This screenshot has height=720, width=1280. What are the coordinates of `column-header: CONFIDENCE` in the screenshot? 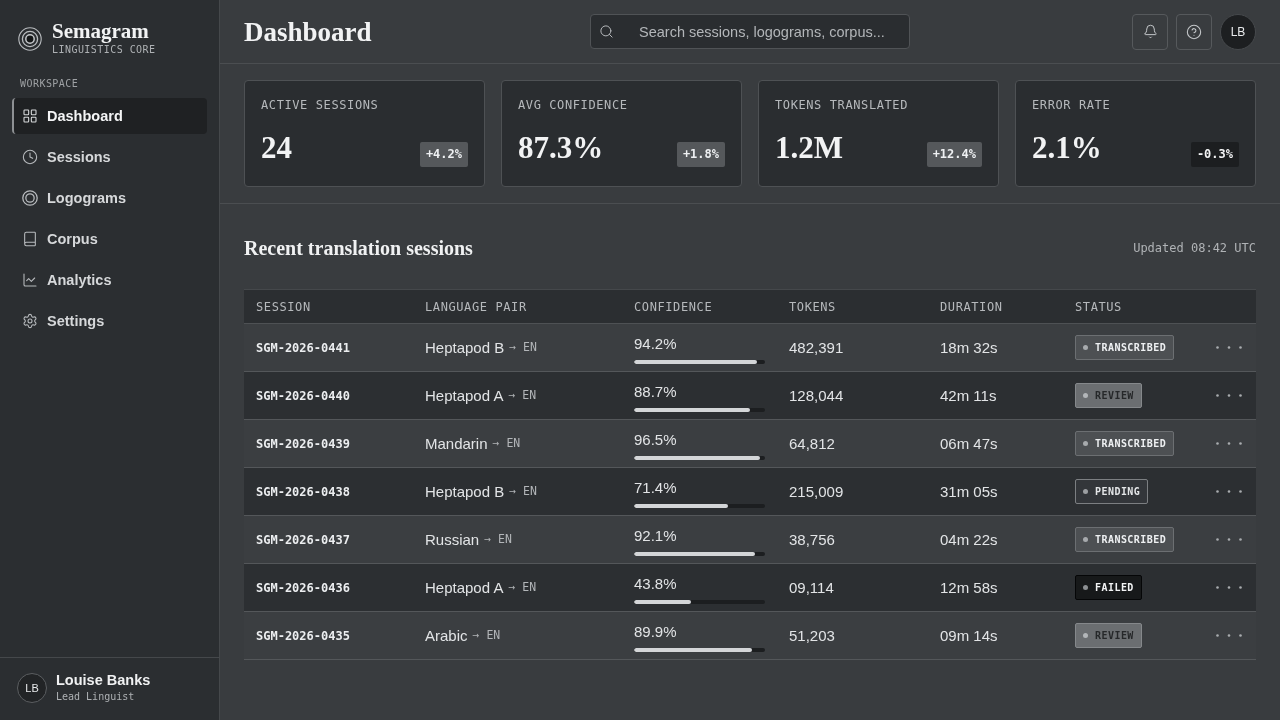 It's located at (673, 306).